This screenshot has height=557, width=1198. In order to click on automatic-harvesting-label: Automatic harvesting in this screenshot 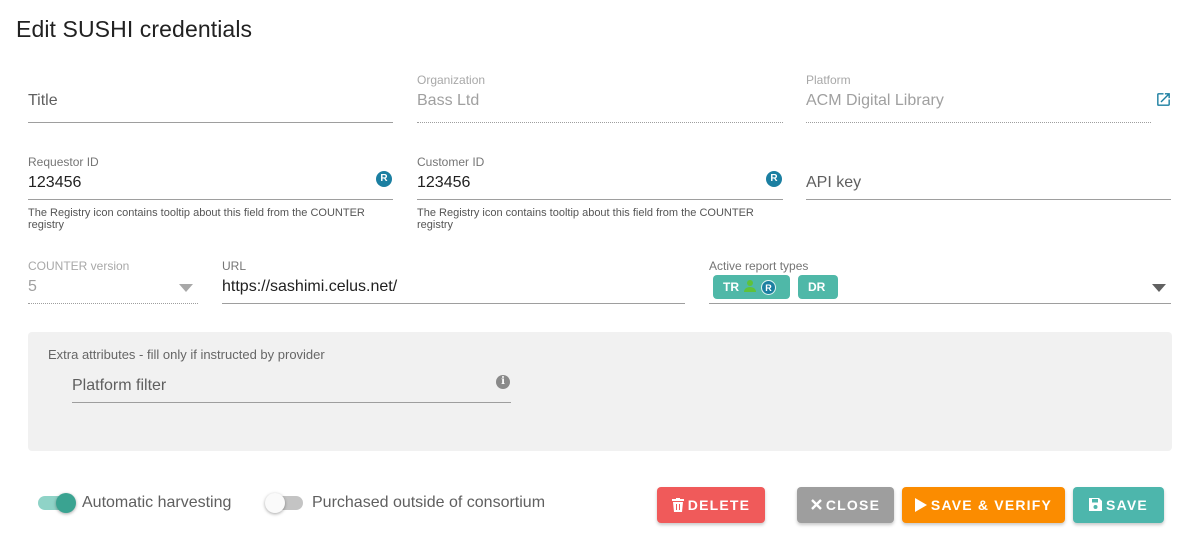, I will do `click(156, 503)`.